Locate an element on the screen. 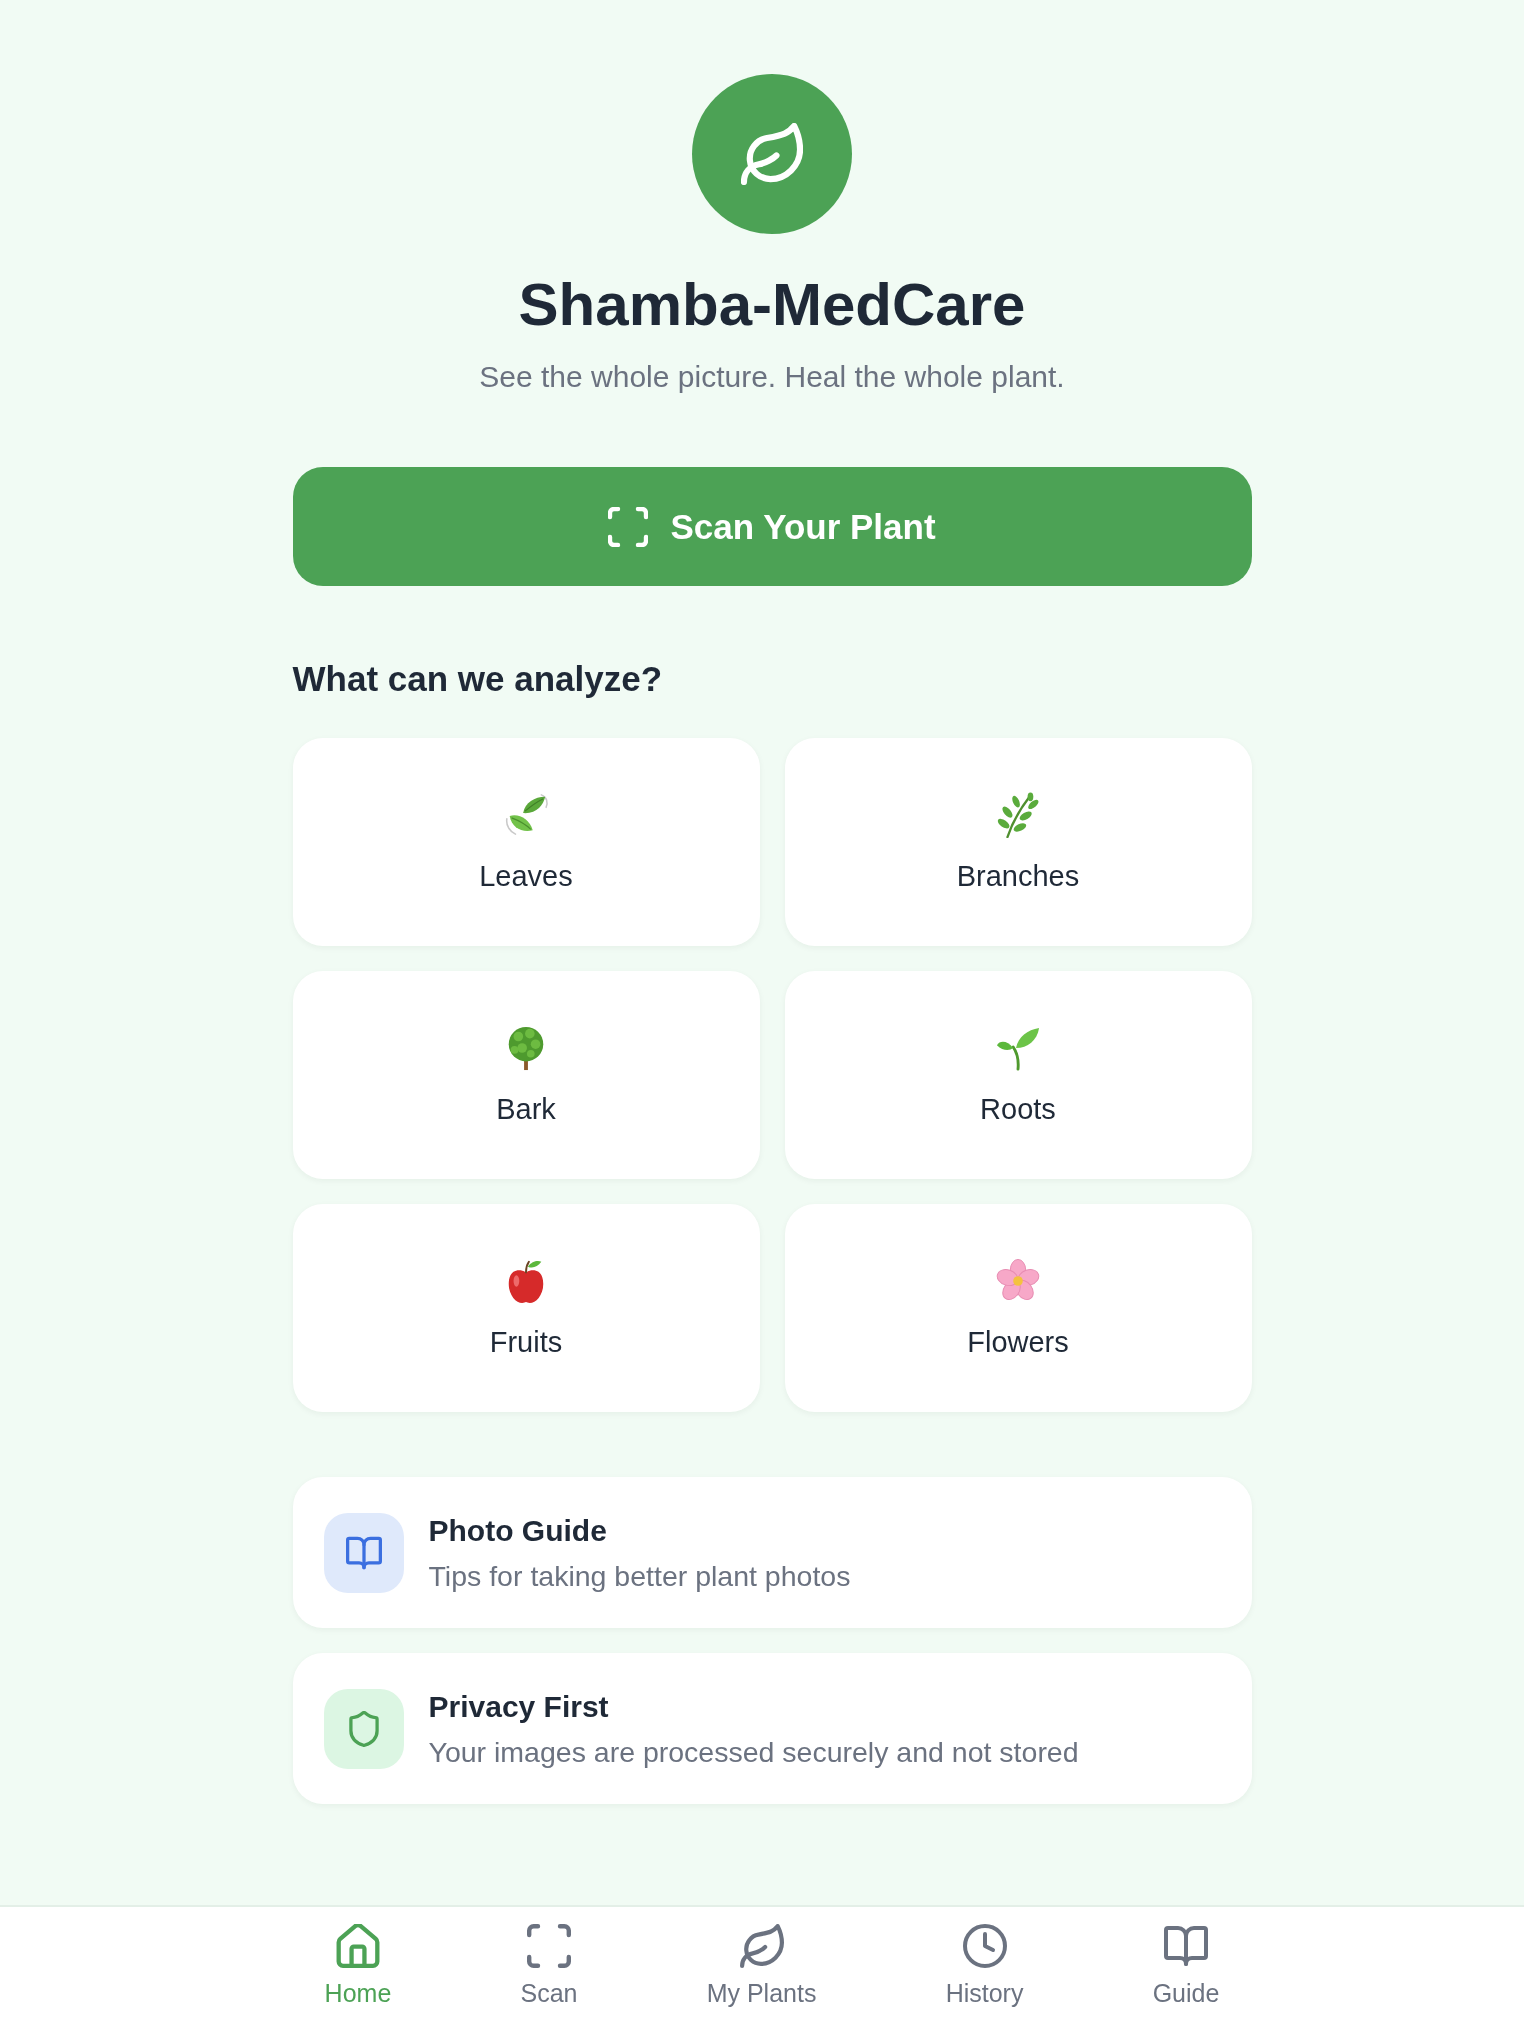 This screenshot has width=1524, height=2026. category-label: Bark is located at coordinates (526, 1108).